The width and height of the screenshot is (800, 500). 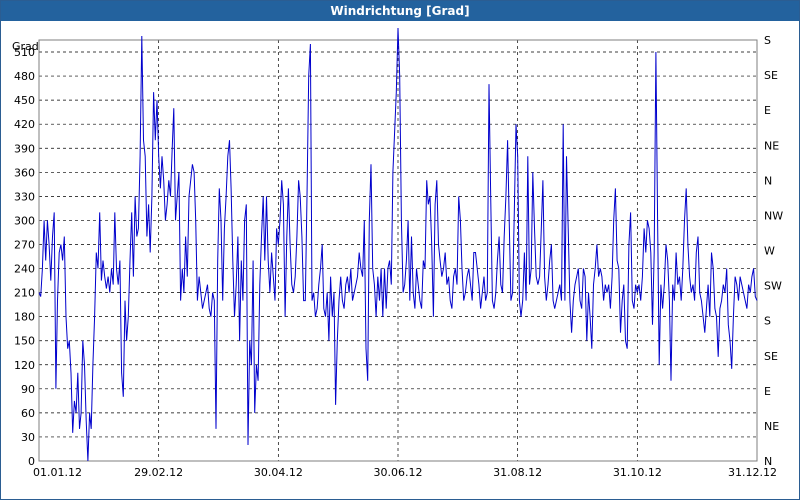 What do you see at coordinates (24, 52) in the screenshot?
I see `y-tick-label: 510` at bounding box center [24, 52].